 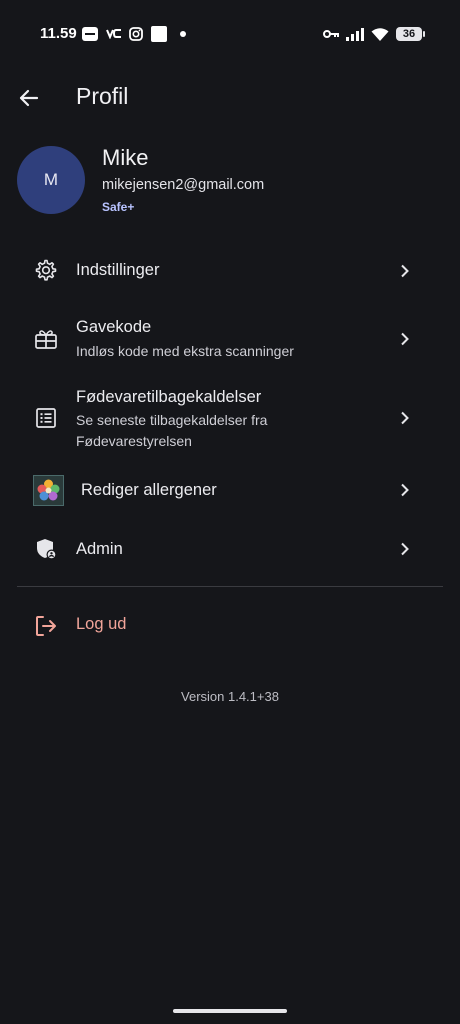 What do you see at coordinates (118, 270) in the screenshot?
I see `menu-item-label: Indstillinger` at bounding box center [118, 270].